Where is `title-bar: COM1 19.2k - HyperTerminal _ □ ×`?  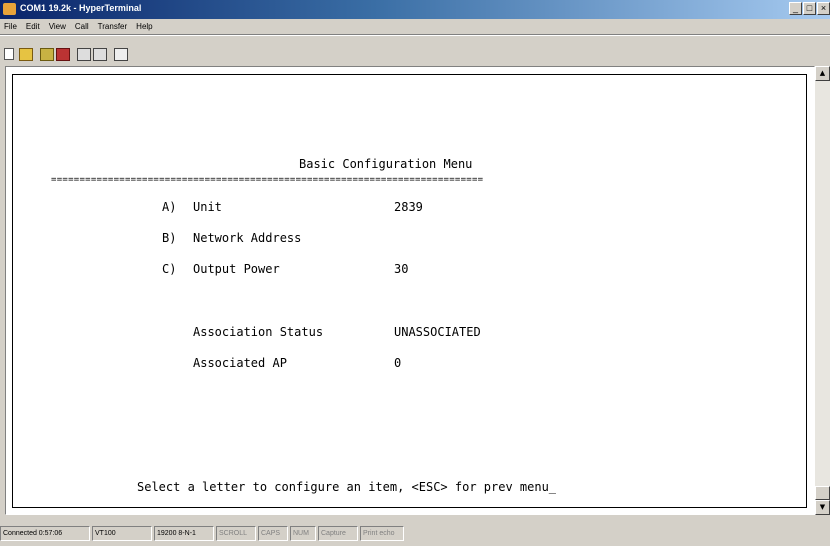
title-bar: COM1 19.2k - HyperTerminal _ □ × is located at coordinates (415, 9).